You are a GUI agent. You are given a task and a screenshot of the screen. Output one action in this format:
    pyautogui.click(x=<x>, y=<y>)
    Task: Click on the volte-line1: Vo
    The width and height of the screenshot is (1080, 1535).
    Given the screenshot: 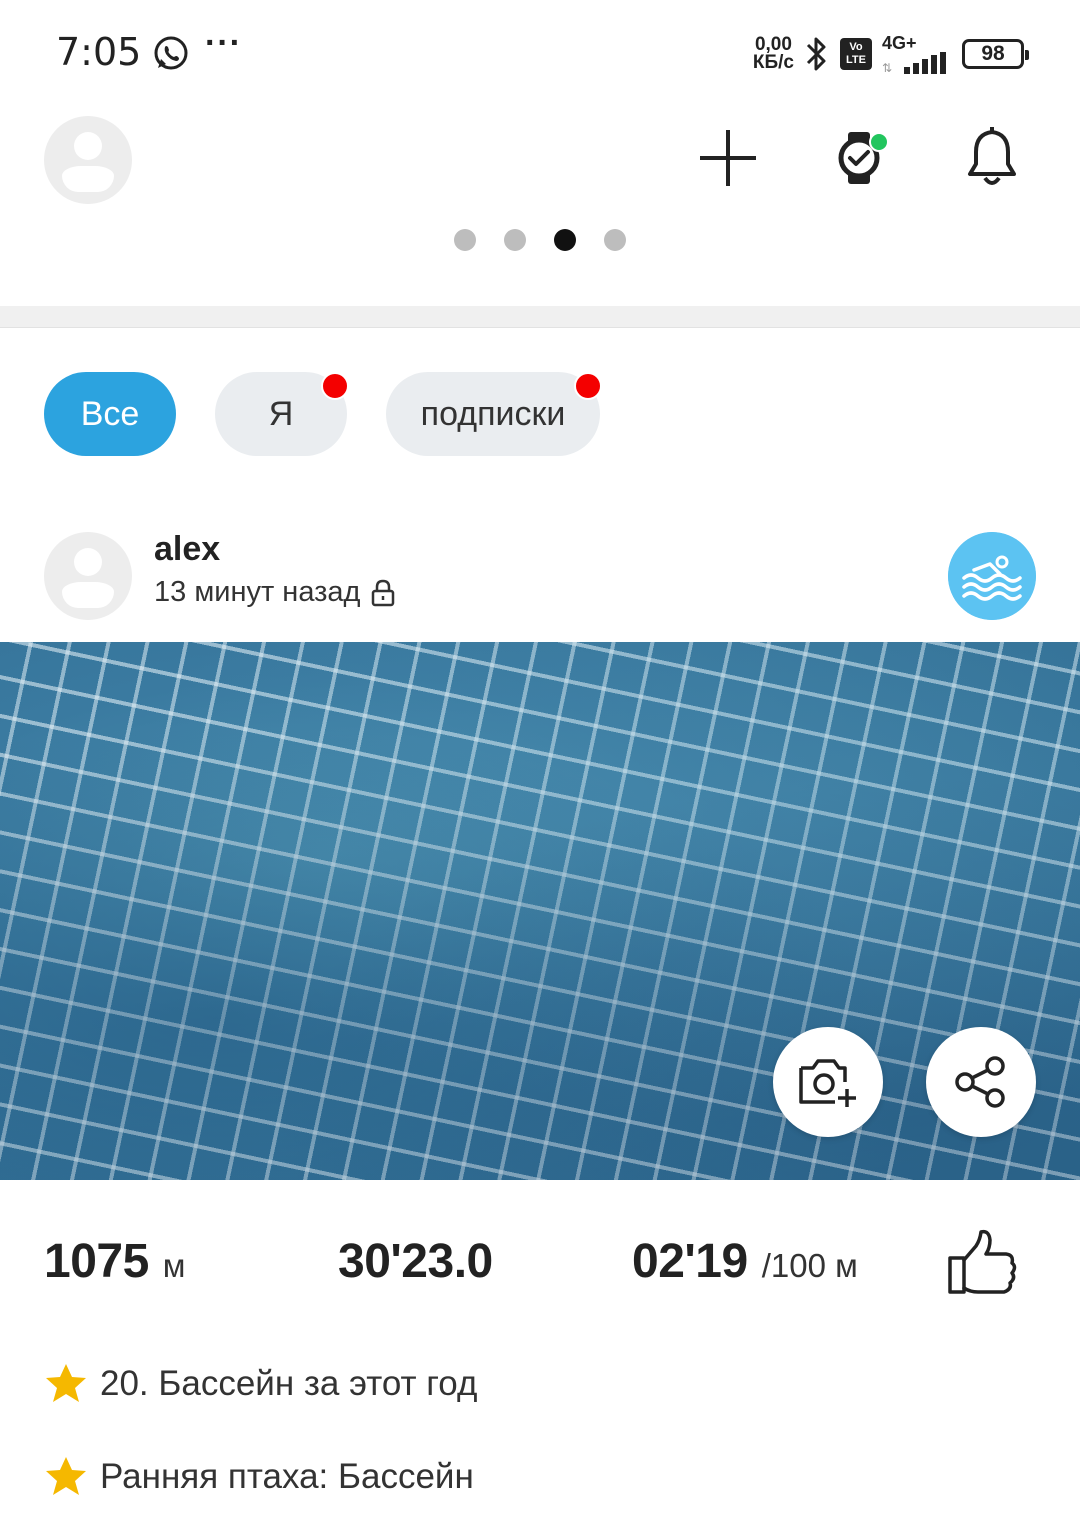 What is the action you would take?
    pyautogui.click(x=856, y=47)
    